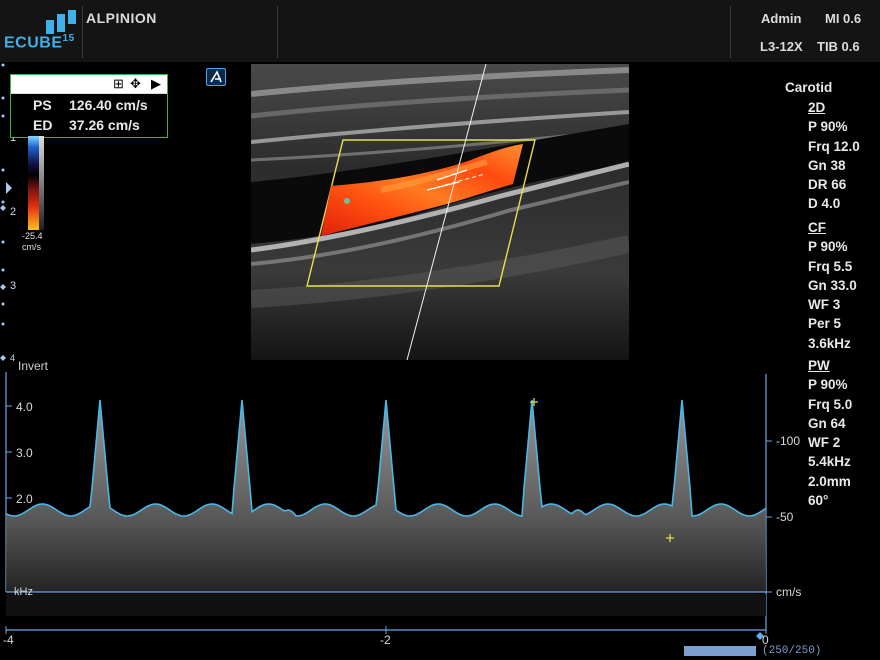 The image size is (880, 660). Describe the element at coordinates (785, 517) in the screenshot. I see `velocity-tick-50: -50` at that location.